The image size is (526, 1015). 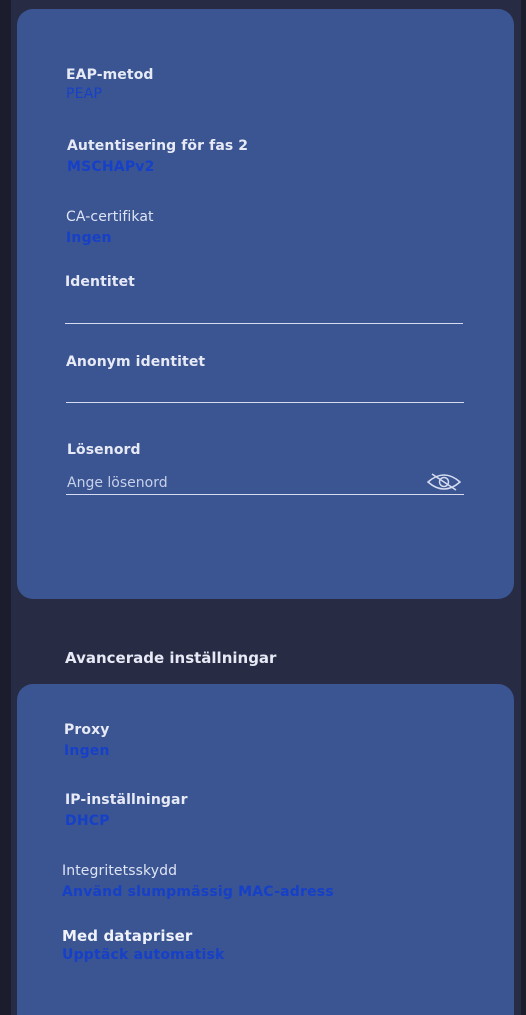 What do you see at coordinates (110, 227) in the screenshot?
I see `ca-cert-setting: CA-certifikat Ingen` at bounding box center [110, 227].